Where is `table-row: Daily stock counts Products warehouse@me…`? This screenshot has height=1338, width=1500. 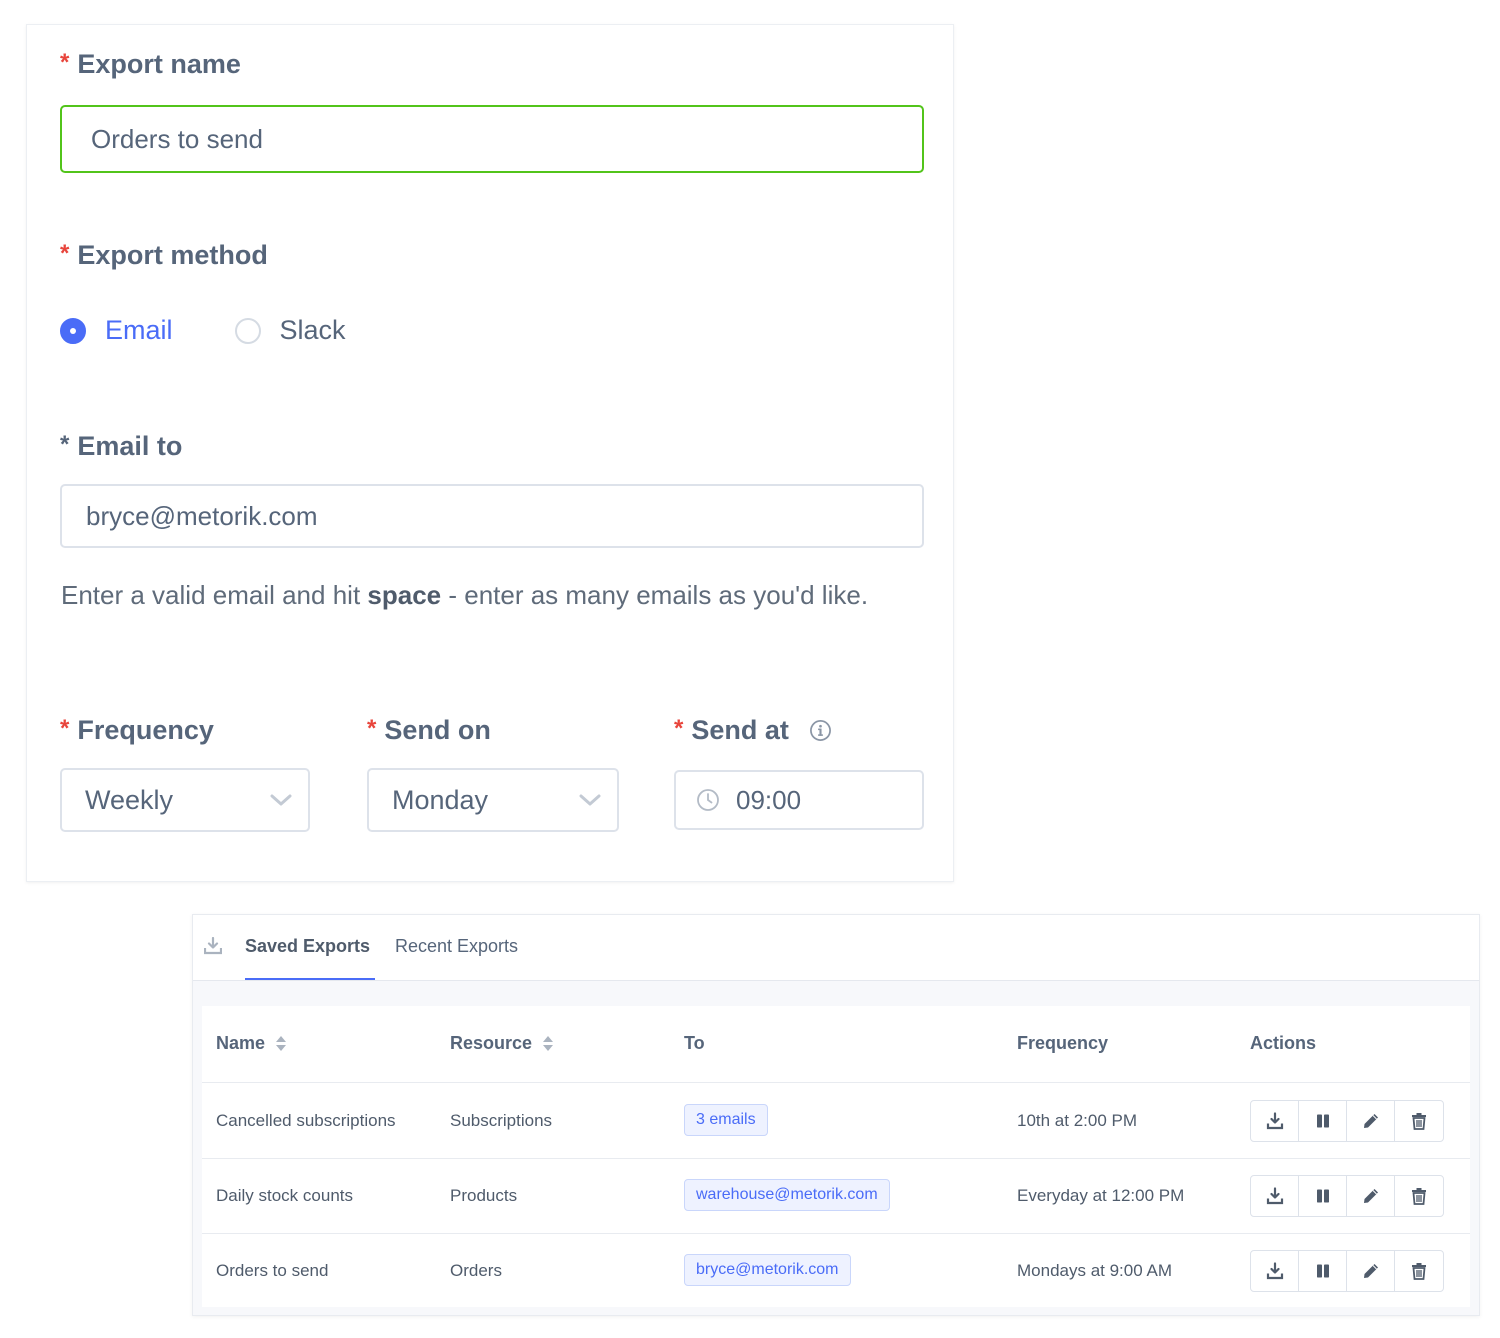
table-row: Daily stock counts Products warehouse@me… is located at coordinates (836, 1196).